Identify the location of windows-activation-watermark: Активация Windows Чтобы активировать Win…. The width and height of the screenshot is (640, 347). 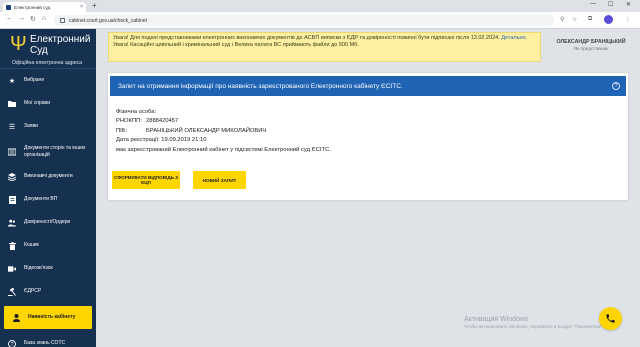
(533, 322).